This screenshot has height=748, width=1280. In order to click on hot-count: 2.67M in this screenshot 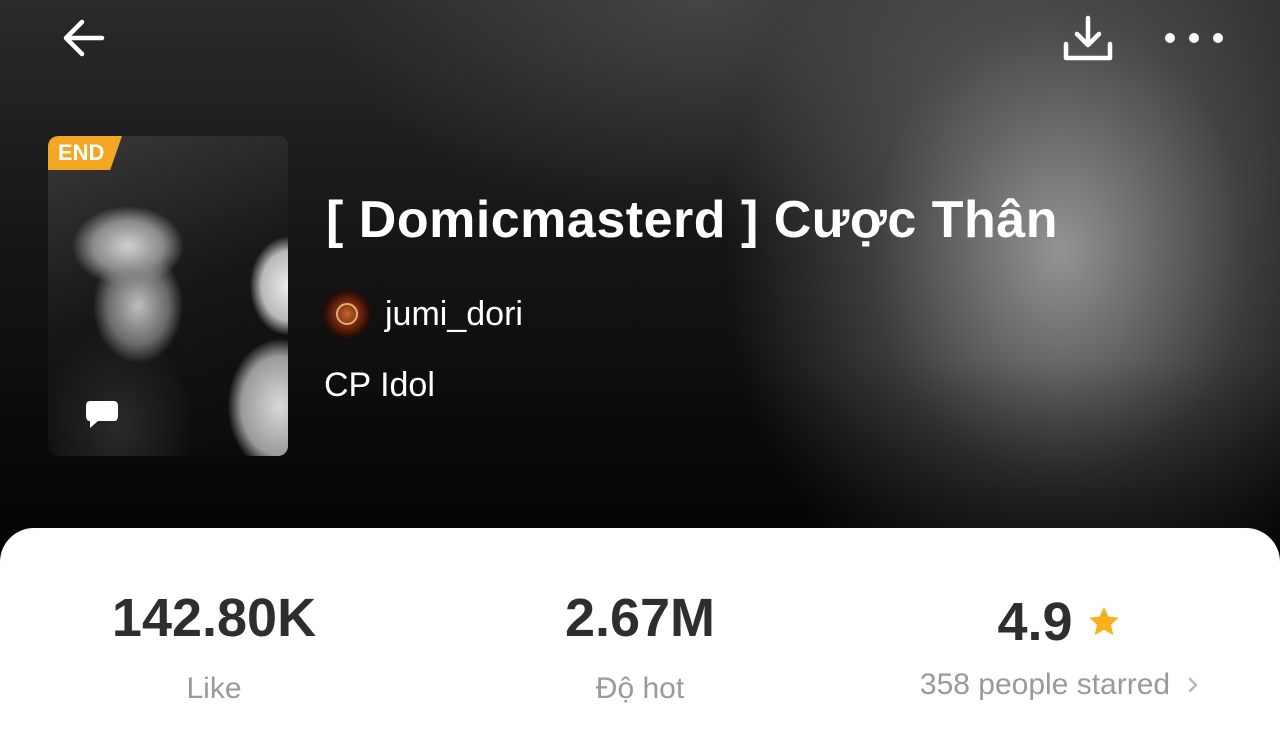, I will do `click(640, 618)`.